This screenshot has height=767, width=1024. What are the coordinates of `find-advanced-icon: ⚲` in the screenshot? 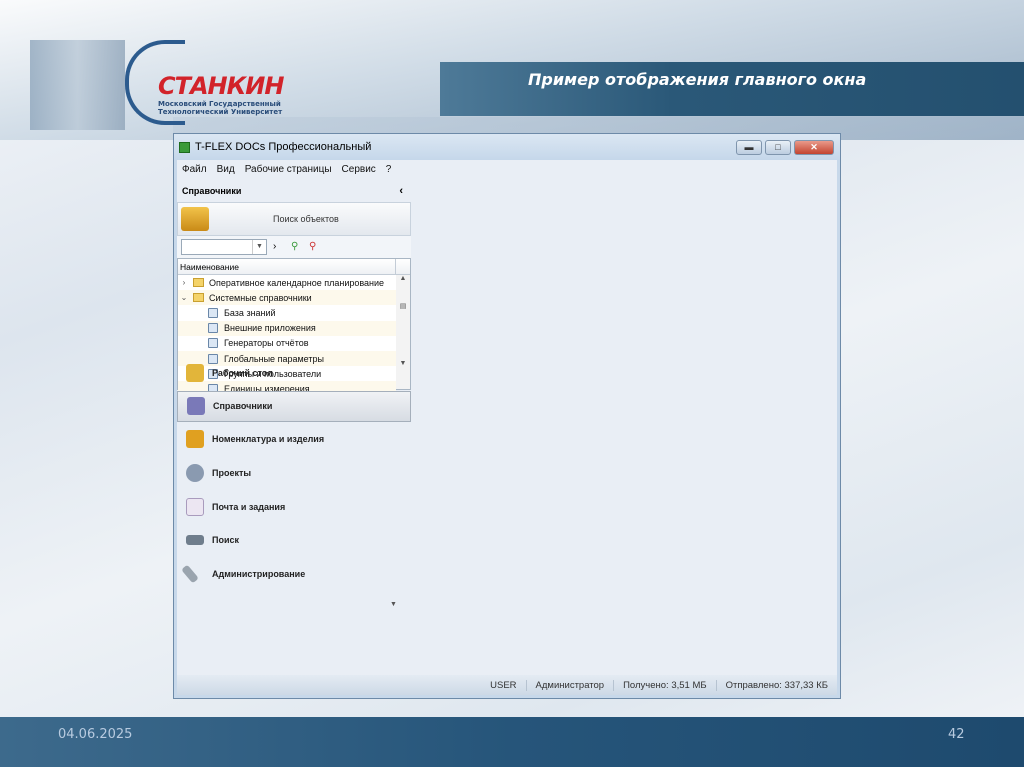 It's located at (315, 247).